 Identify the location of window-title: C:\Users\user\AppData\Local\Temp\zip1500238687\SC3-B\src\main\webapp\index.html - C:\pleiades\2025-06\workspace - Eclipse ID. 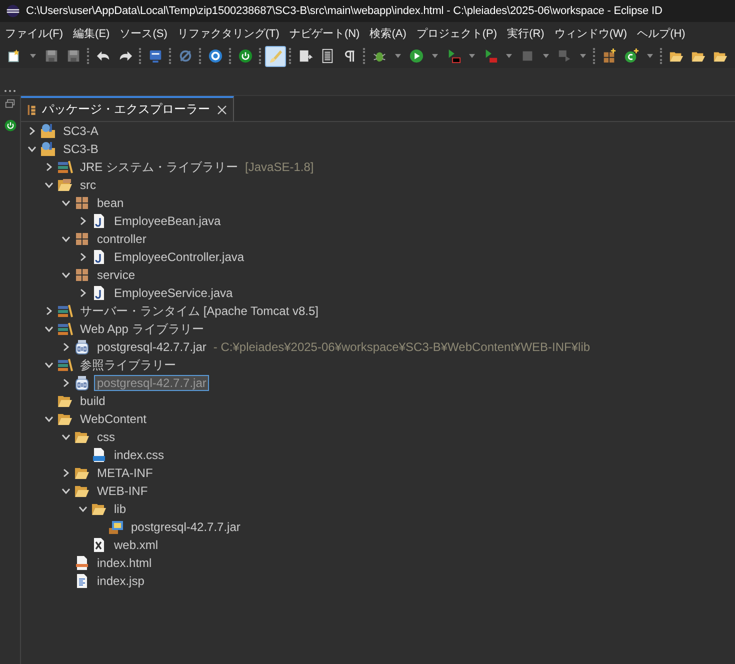
(344, 11).